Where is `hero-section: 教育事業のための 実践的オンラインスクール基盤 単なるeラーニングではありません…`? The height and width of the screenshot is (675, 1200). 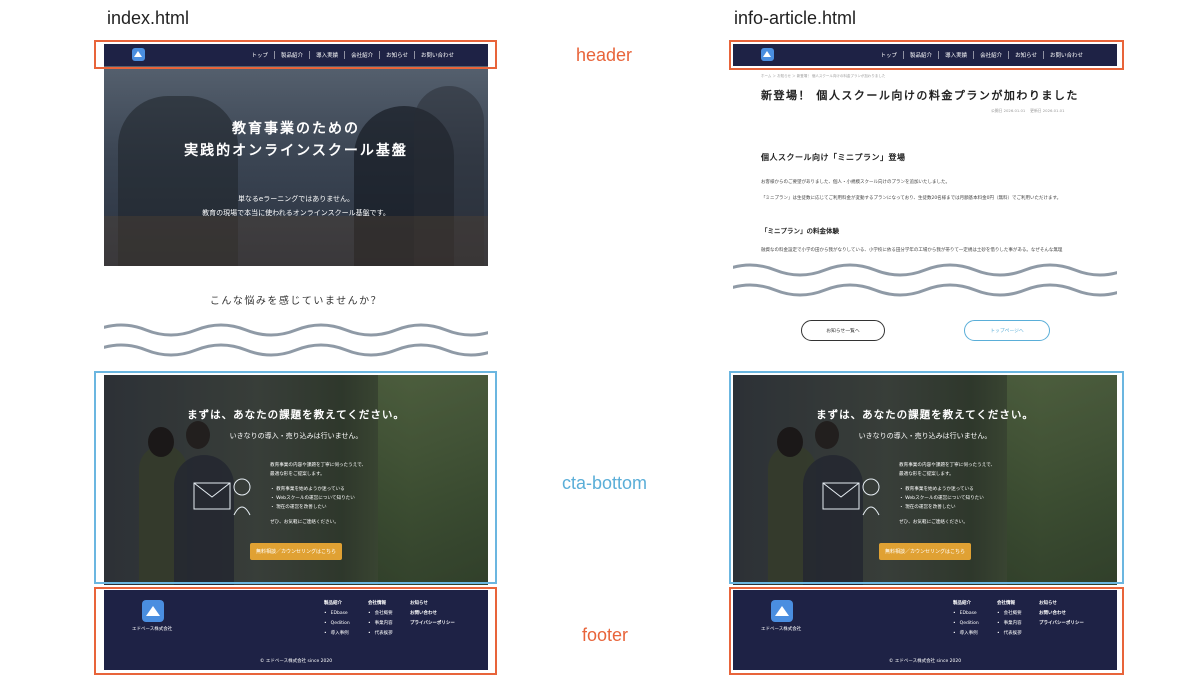
hero-section: 教育事業のための 実践的オンラインスクール基盤 単なるeラーニングではありません… is located at coordinates (296, 166).